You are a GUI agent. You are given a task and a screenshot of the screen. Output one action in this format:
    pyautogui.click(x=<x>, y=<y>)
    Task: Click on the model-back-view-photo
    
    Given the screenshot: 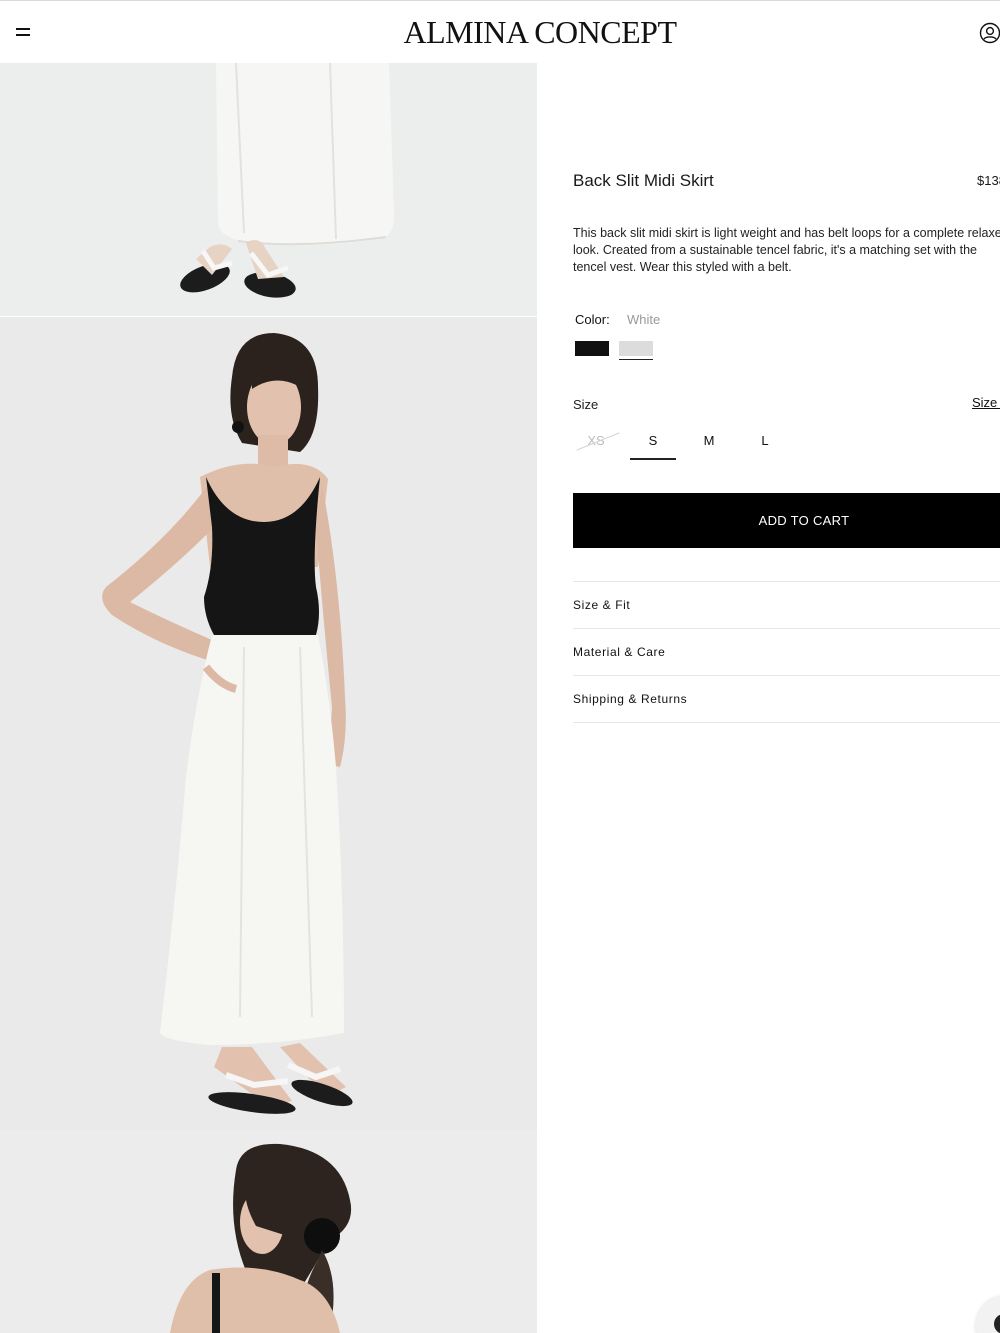 What is the action you would take?
    pyautogui.click(x=268, y=1231)
    